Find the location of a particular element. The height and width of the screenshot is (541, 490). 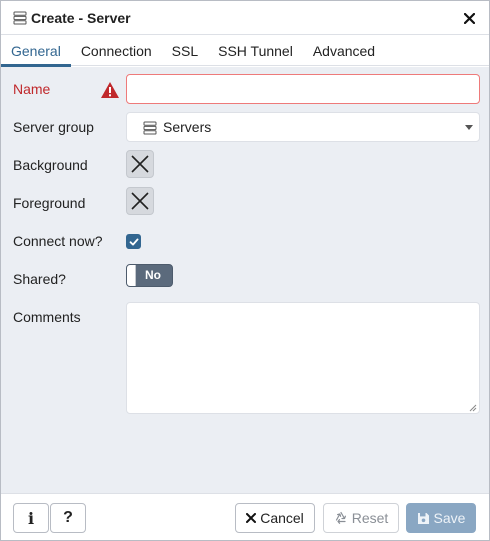

cancel-button-label: Cancel is located at coordinates (282, 518).